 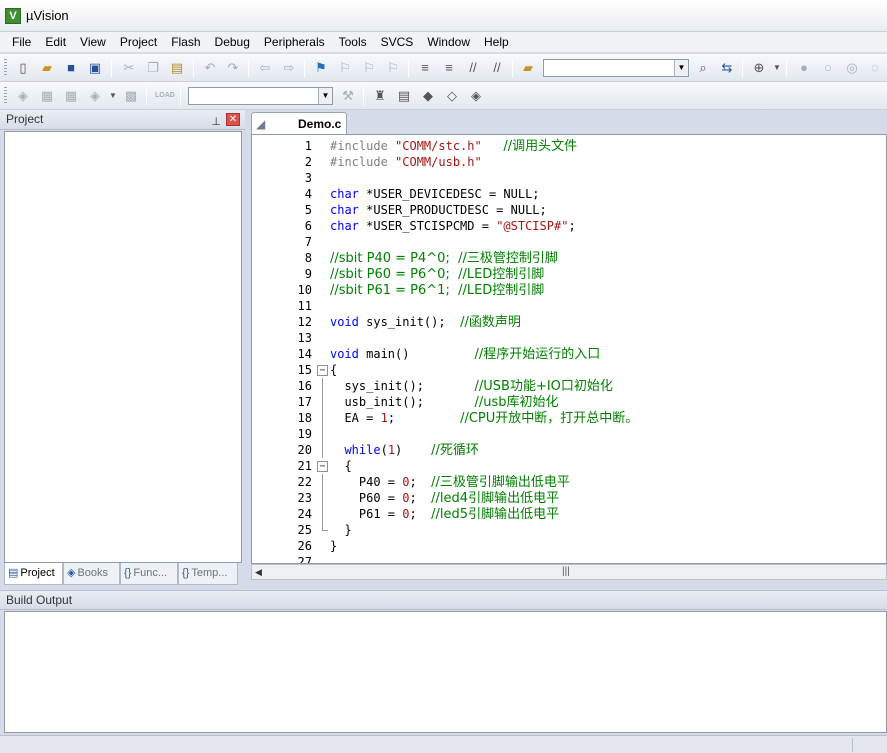 I want to click on prev-bookmark-icon: ⚐, so click(x=345, y=68).